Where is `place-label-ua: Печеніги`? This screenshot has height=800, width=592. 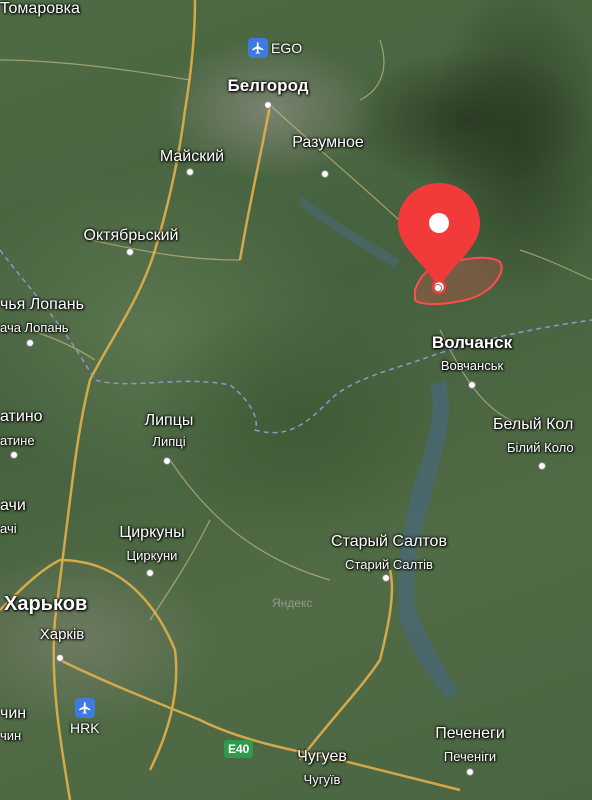
place-label-ua: Печеніги is located at coordinates (470, 756).